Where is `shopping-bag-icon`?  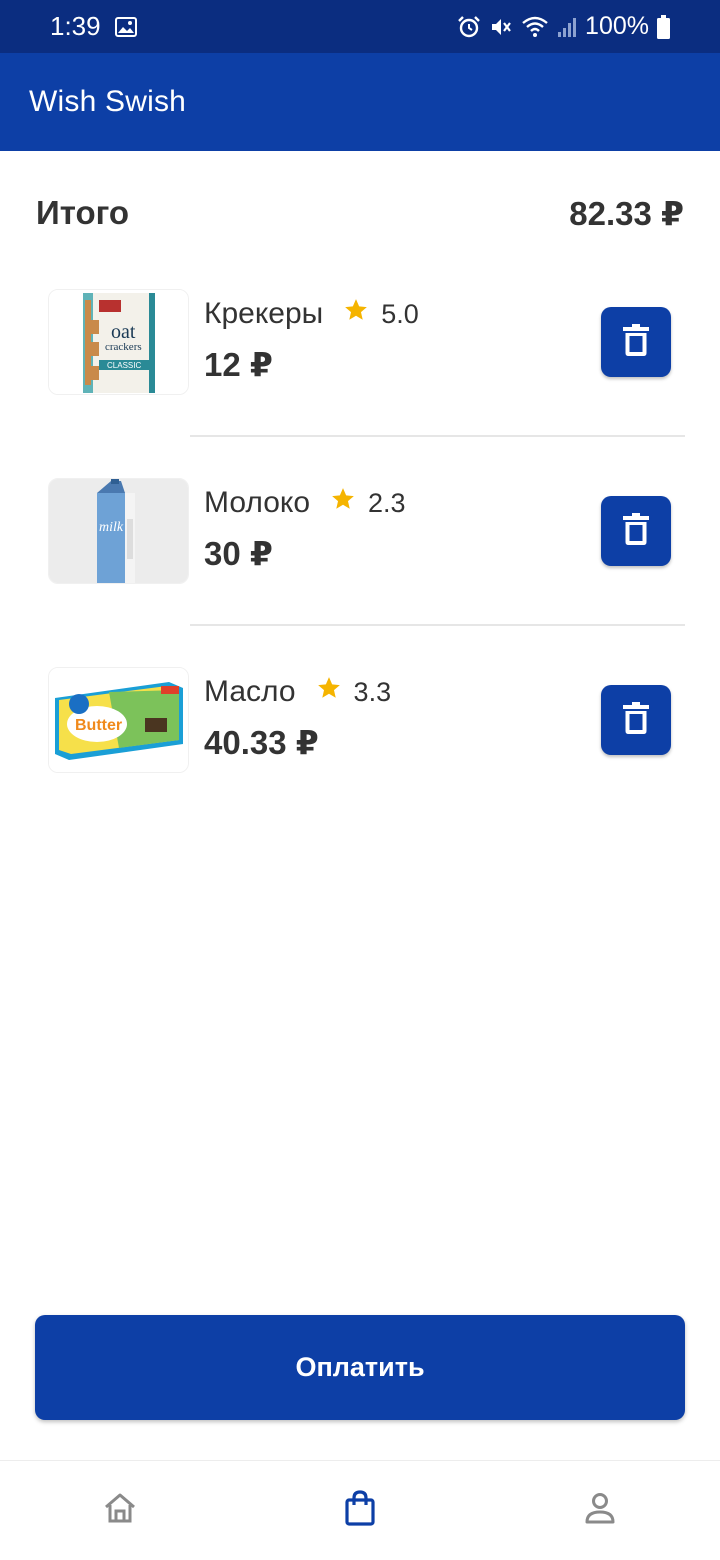 shopping-bag-icon is located at coordinates (360, 1510).